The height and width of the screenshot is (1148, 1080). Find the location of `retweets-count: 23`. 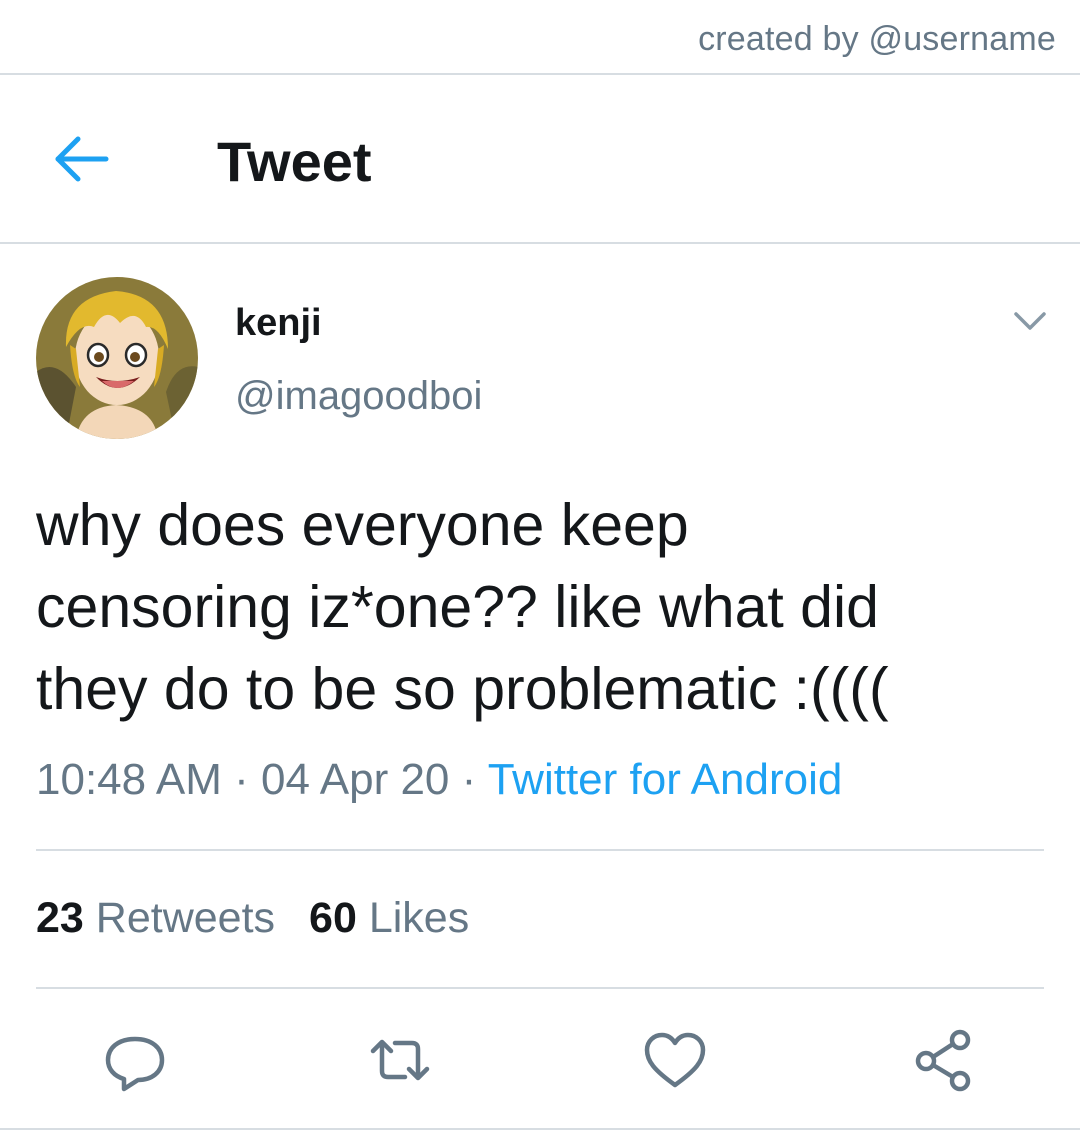

retweets-count: 23 is located at coordinates (60, 918).